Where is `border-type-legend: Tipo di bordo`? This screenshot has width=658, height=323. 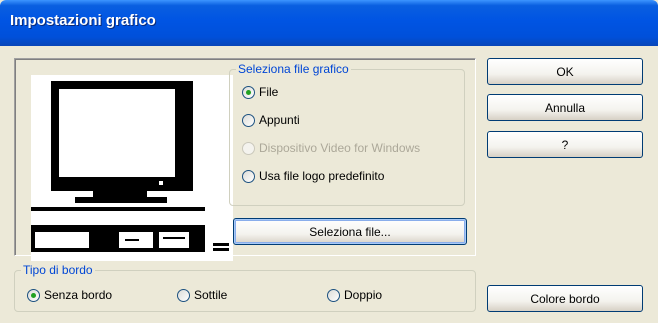
border-type-legend: Tipo di bordo is located at coordinates (58, 270).